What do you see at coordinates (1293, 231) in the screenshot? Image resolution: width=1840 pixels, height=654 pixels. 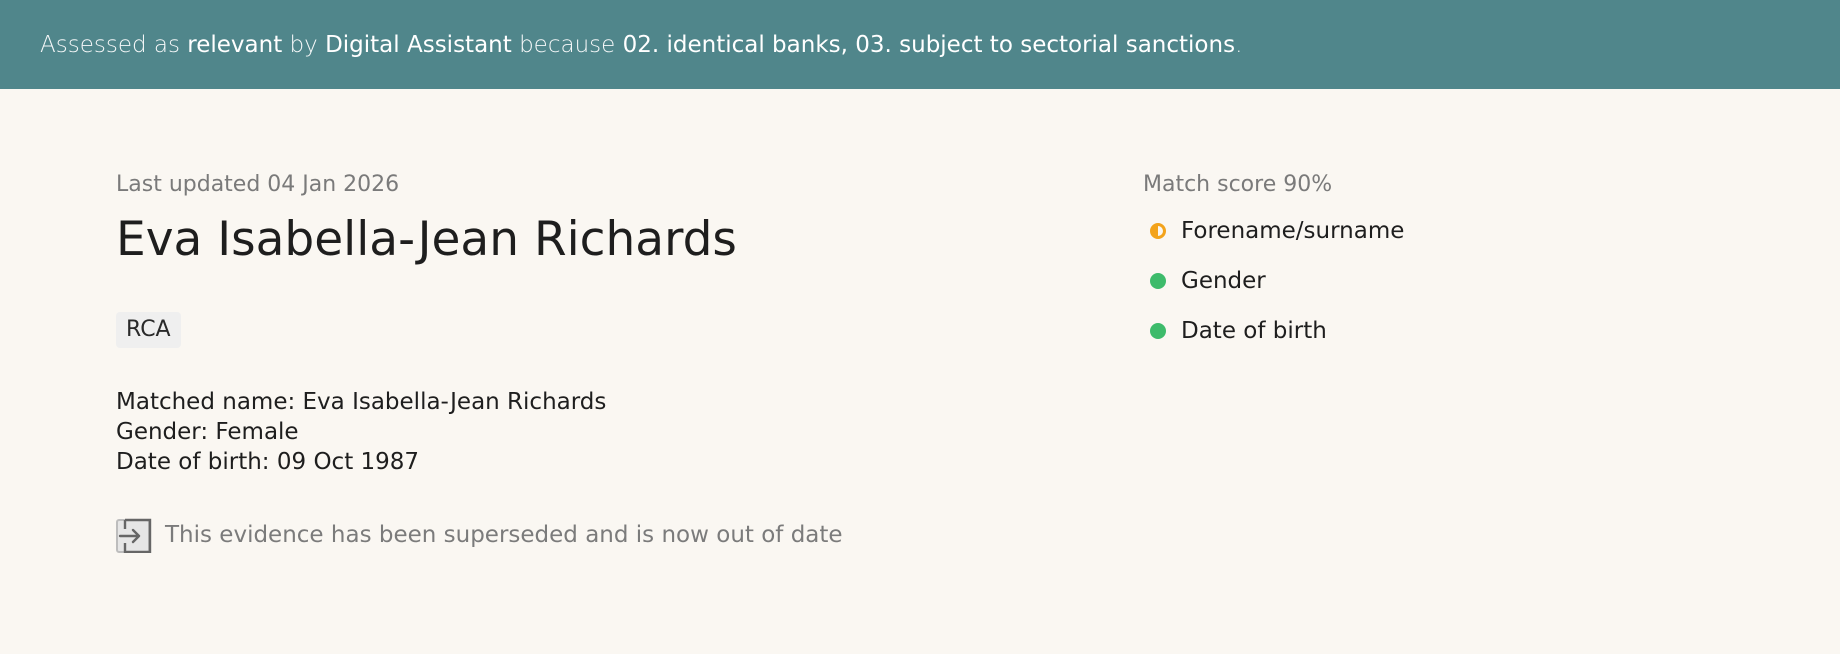 I see `criteria-label: Forename/surname` at bounding box center [1293, 231].